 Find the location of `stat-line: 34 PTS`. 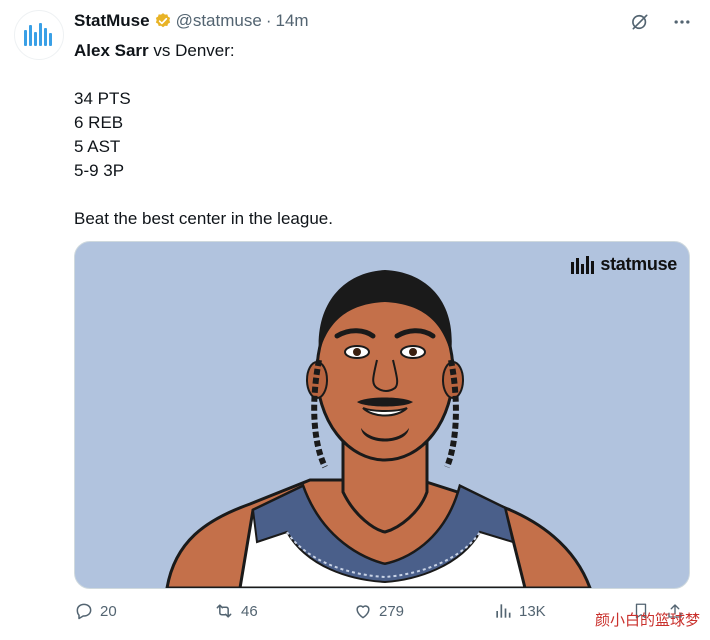

stat-line: 34 PTS is located at coordinates (102, 98).